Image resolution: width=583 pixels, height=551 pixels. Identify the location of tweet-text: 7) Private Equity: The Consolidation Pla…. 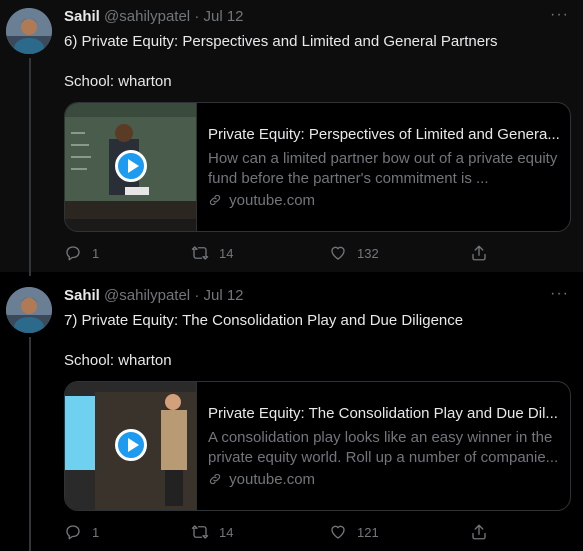
(264, 320).